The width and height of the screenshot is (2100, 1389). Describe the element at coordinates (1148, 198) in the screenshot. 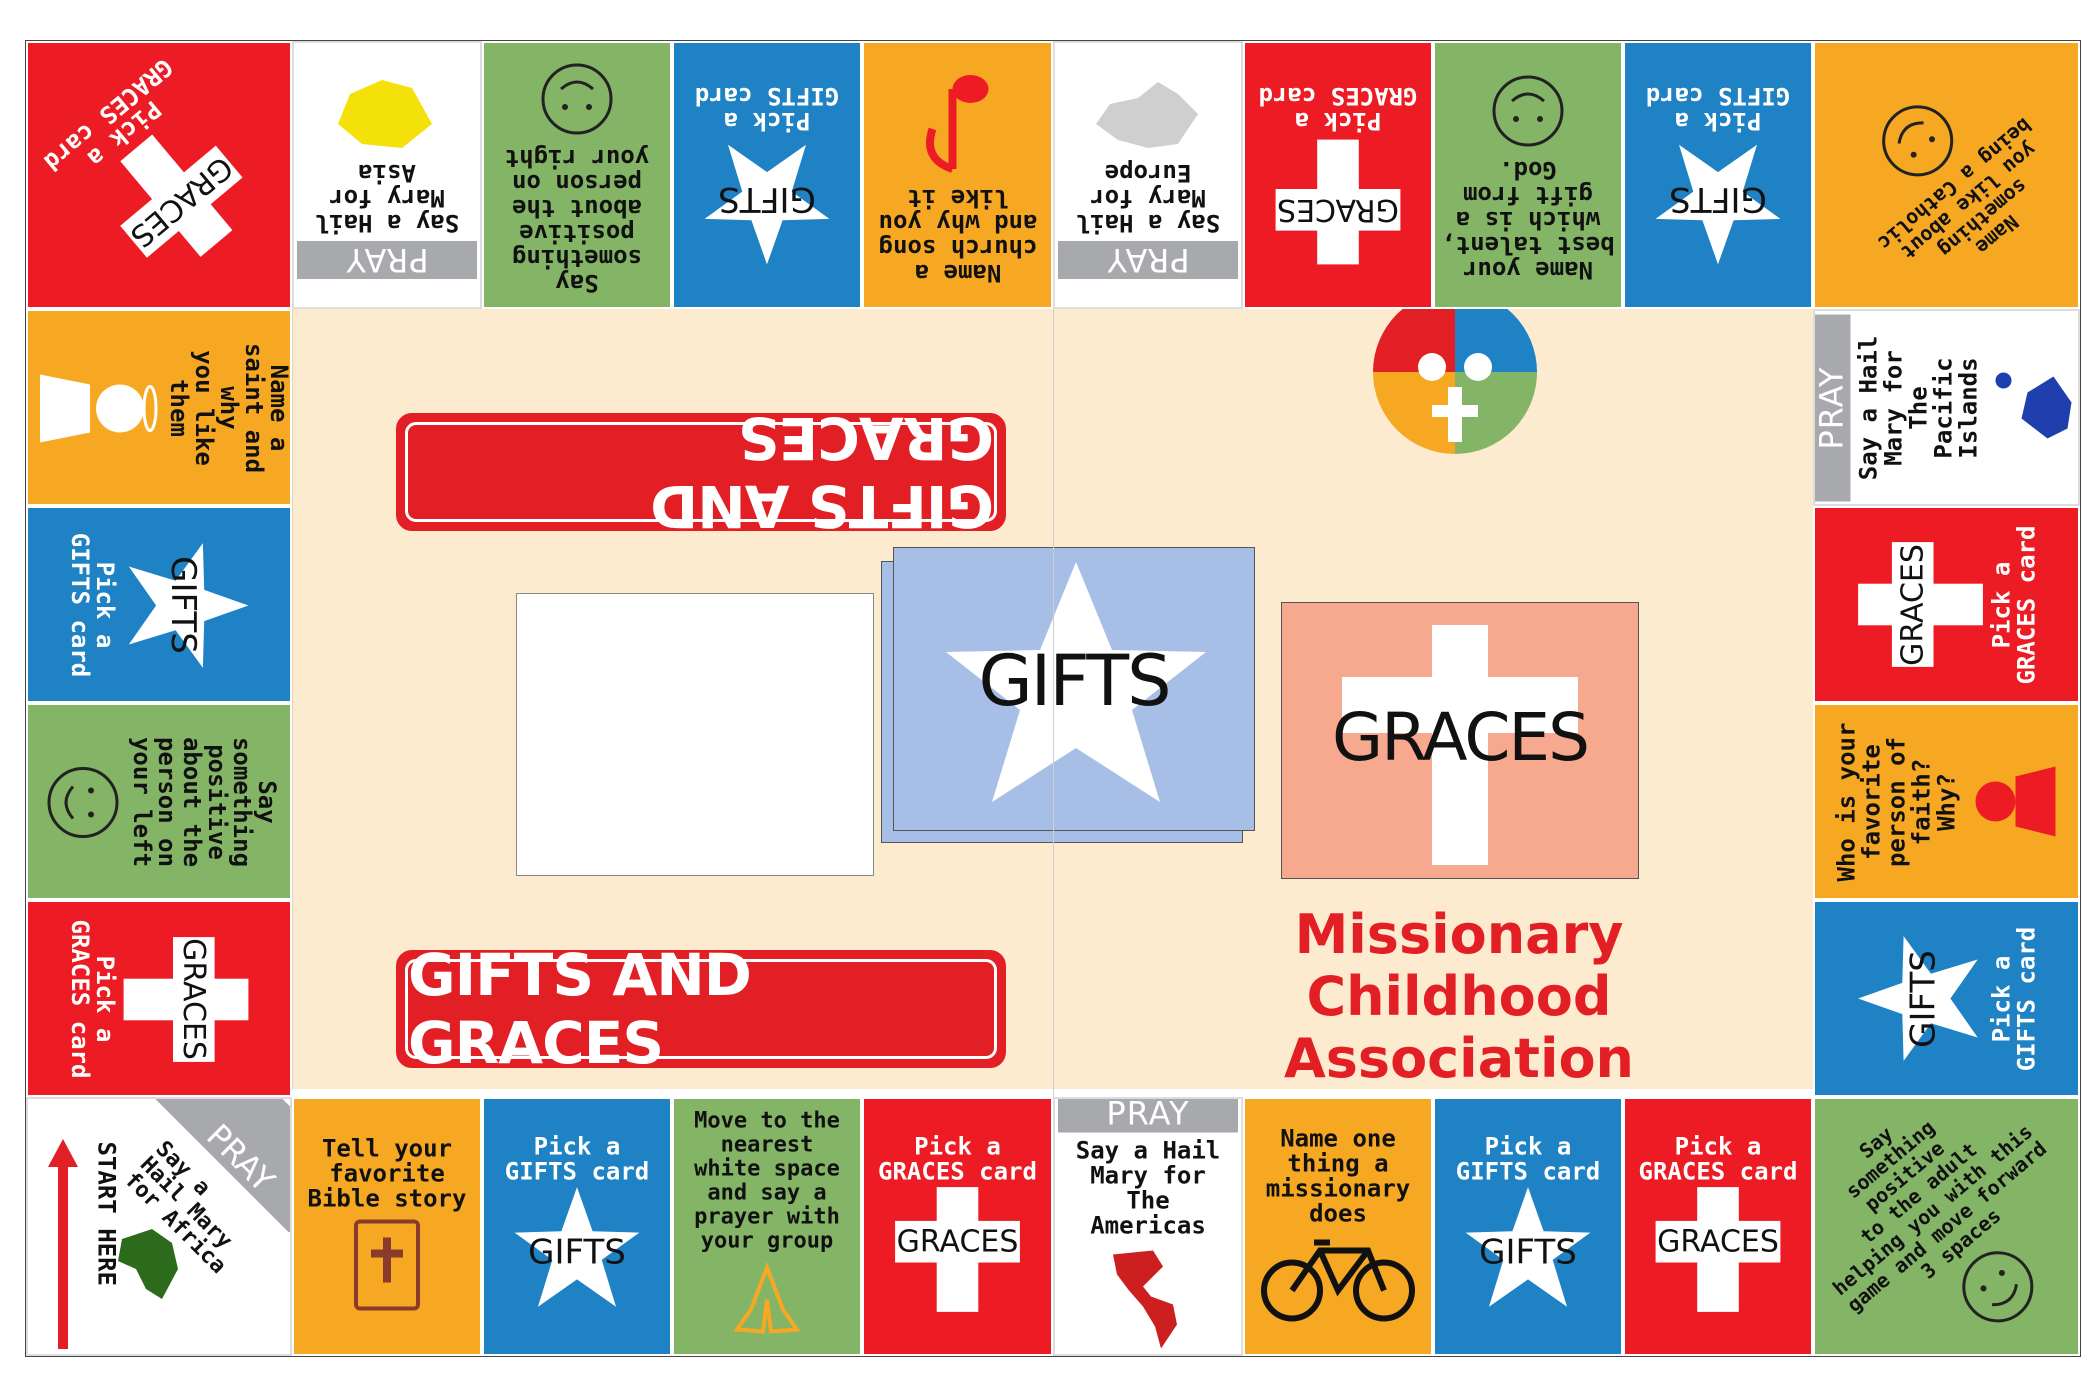

I see `square-text: Say a Hail Mary for Europe` at that location.